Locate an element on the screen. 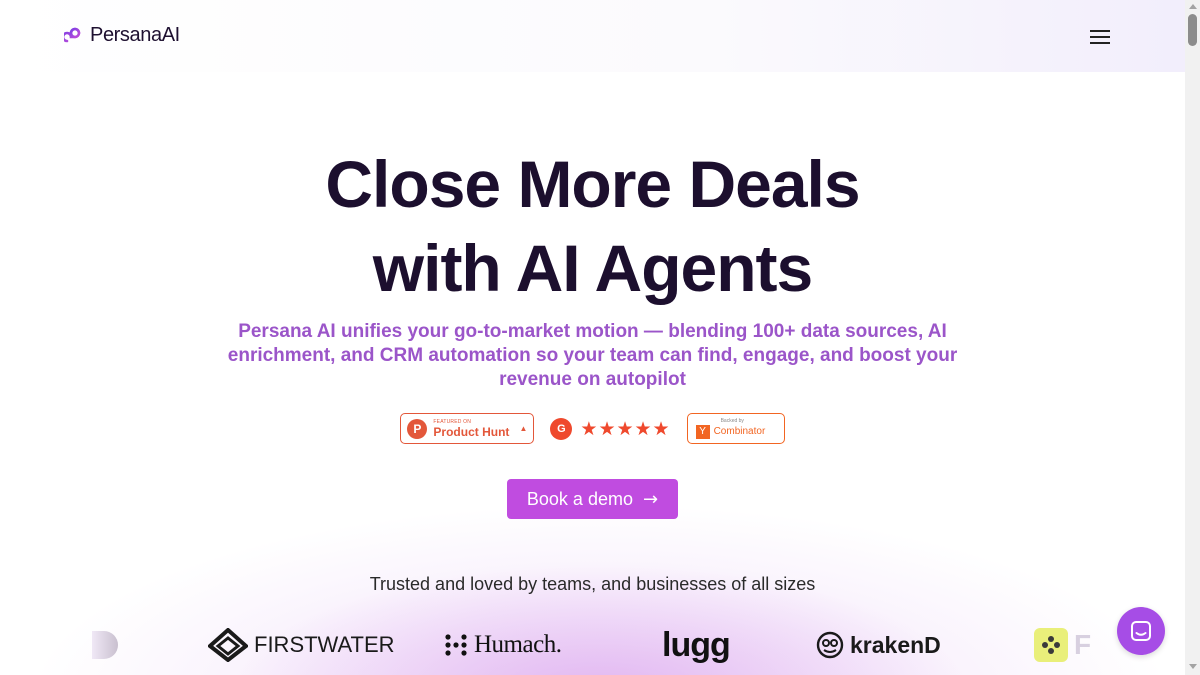  book-demo-label: Book a demo is located at coordinates (579, 498).